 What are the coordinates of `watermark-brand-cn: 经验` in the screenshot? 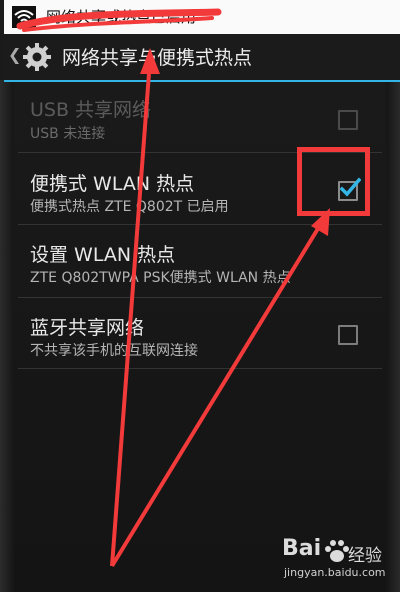 It's located at (365, 556).